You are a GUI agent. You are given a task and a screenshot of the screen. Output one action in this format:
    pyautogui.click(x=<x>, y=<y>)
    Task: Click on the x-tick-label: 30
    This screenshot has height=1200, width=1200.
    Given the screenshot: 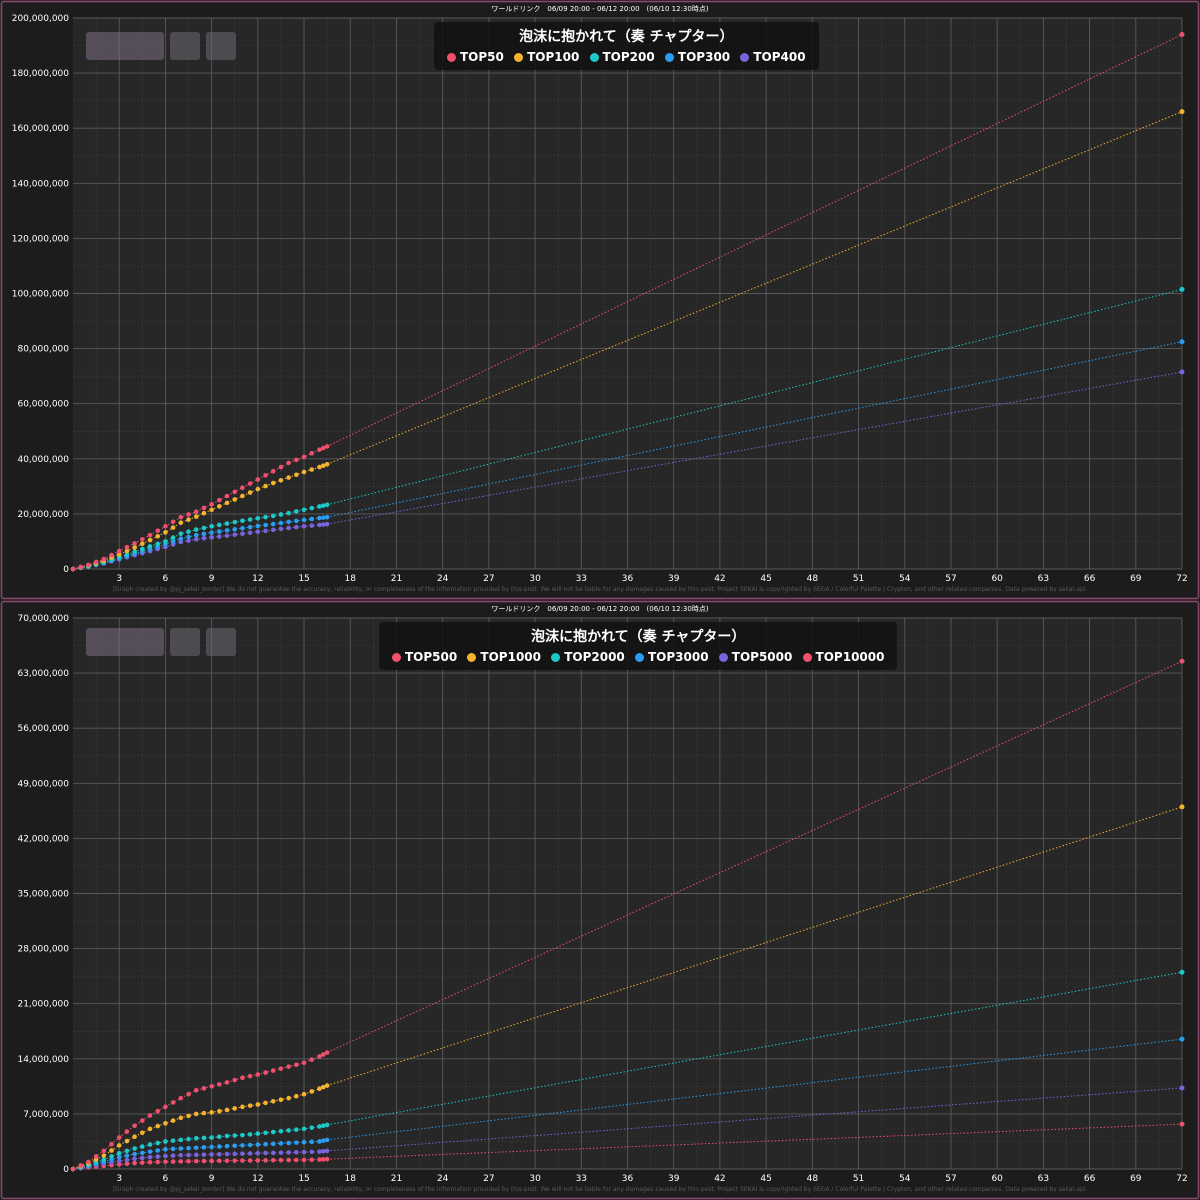 What is the action you would take?
    pyautogui.click(x=535, y=1179)
    